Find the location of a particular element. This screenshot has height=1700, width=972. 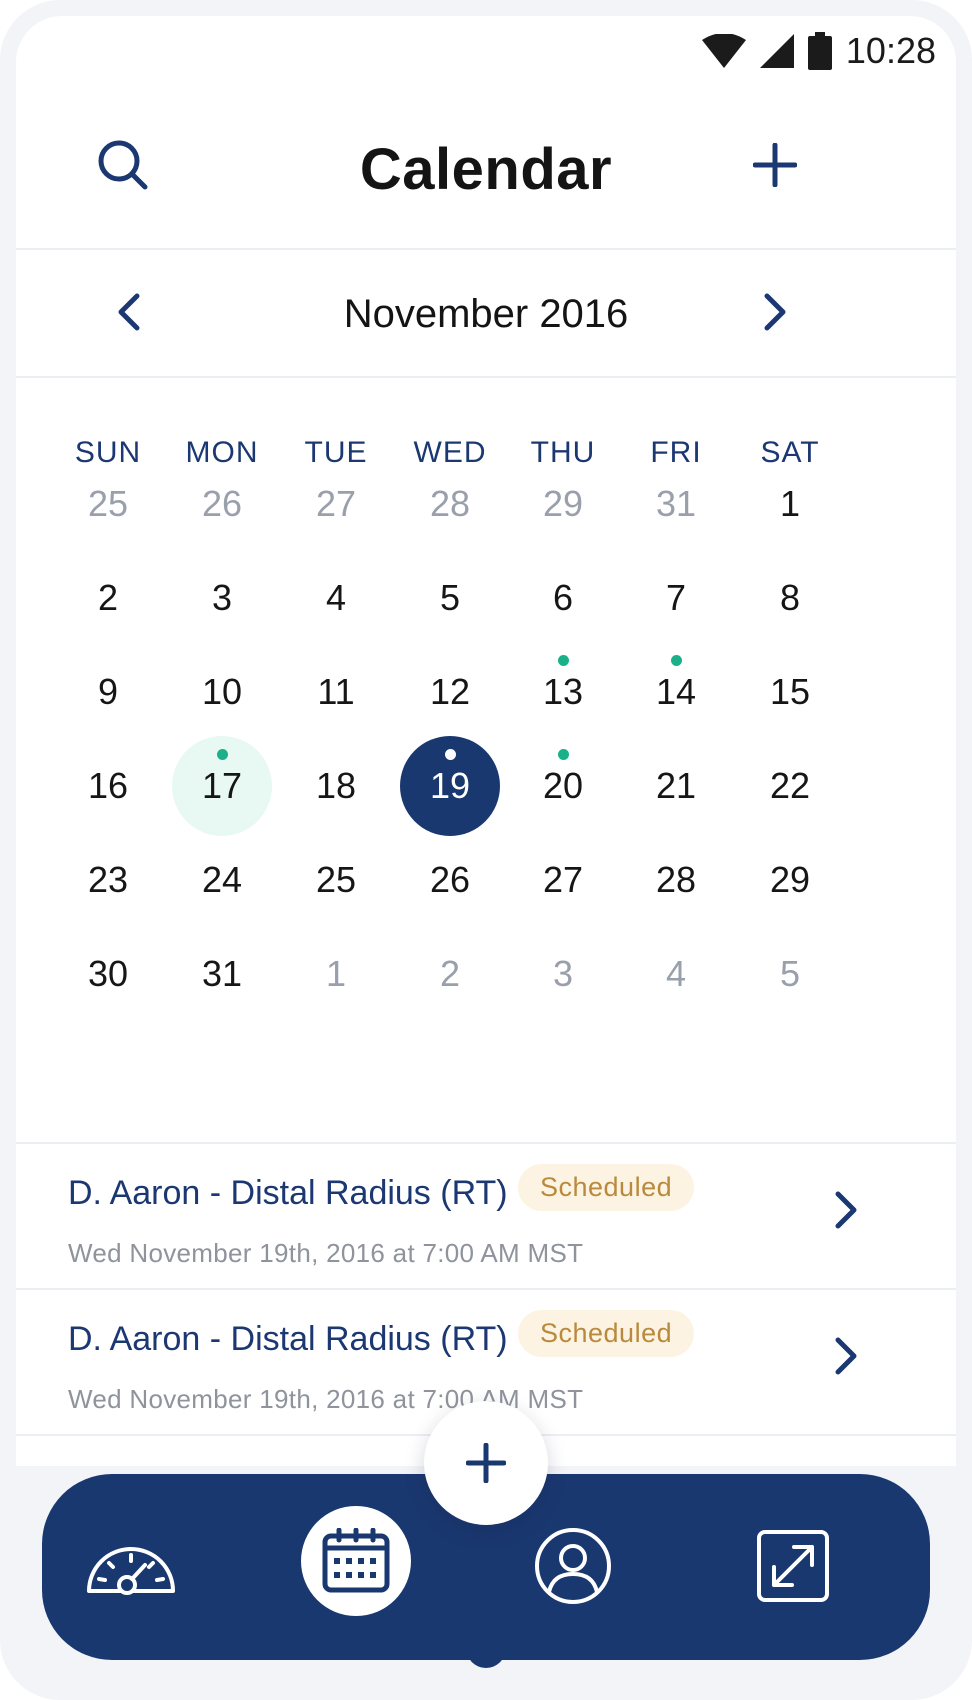

day-cell: 11 is located at coordinates (336, 692).